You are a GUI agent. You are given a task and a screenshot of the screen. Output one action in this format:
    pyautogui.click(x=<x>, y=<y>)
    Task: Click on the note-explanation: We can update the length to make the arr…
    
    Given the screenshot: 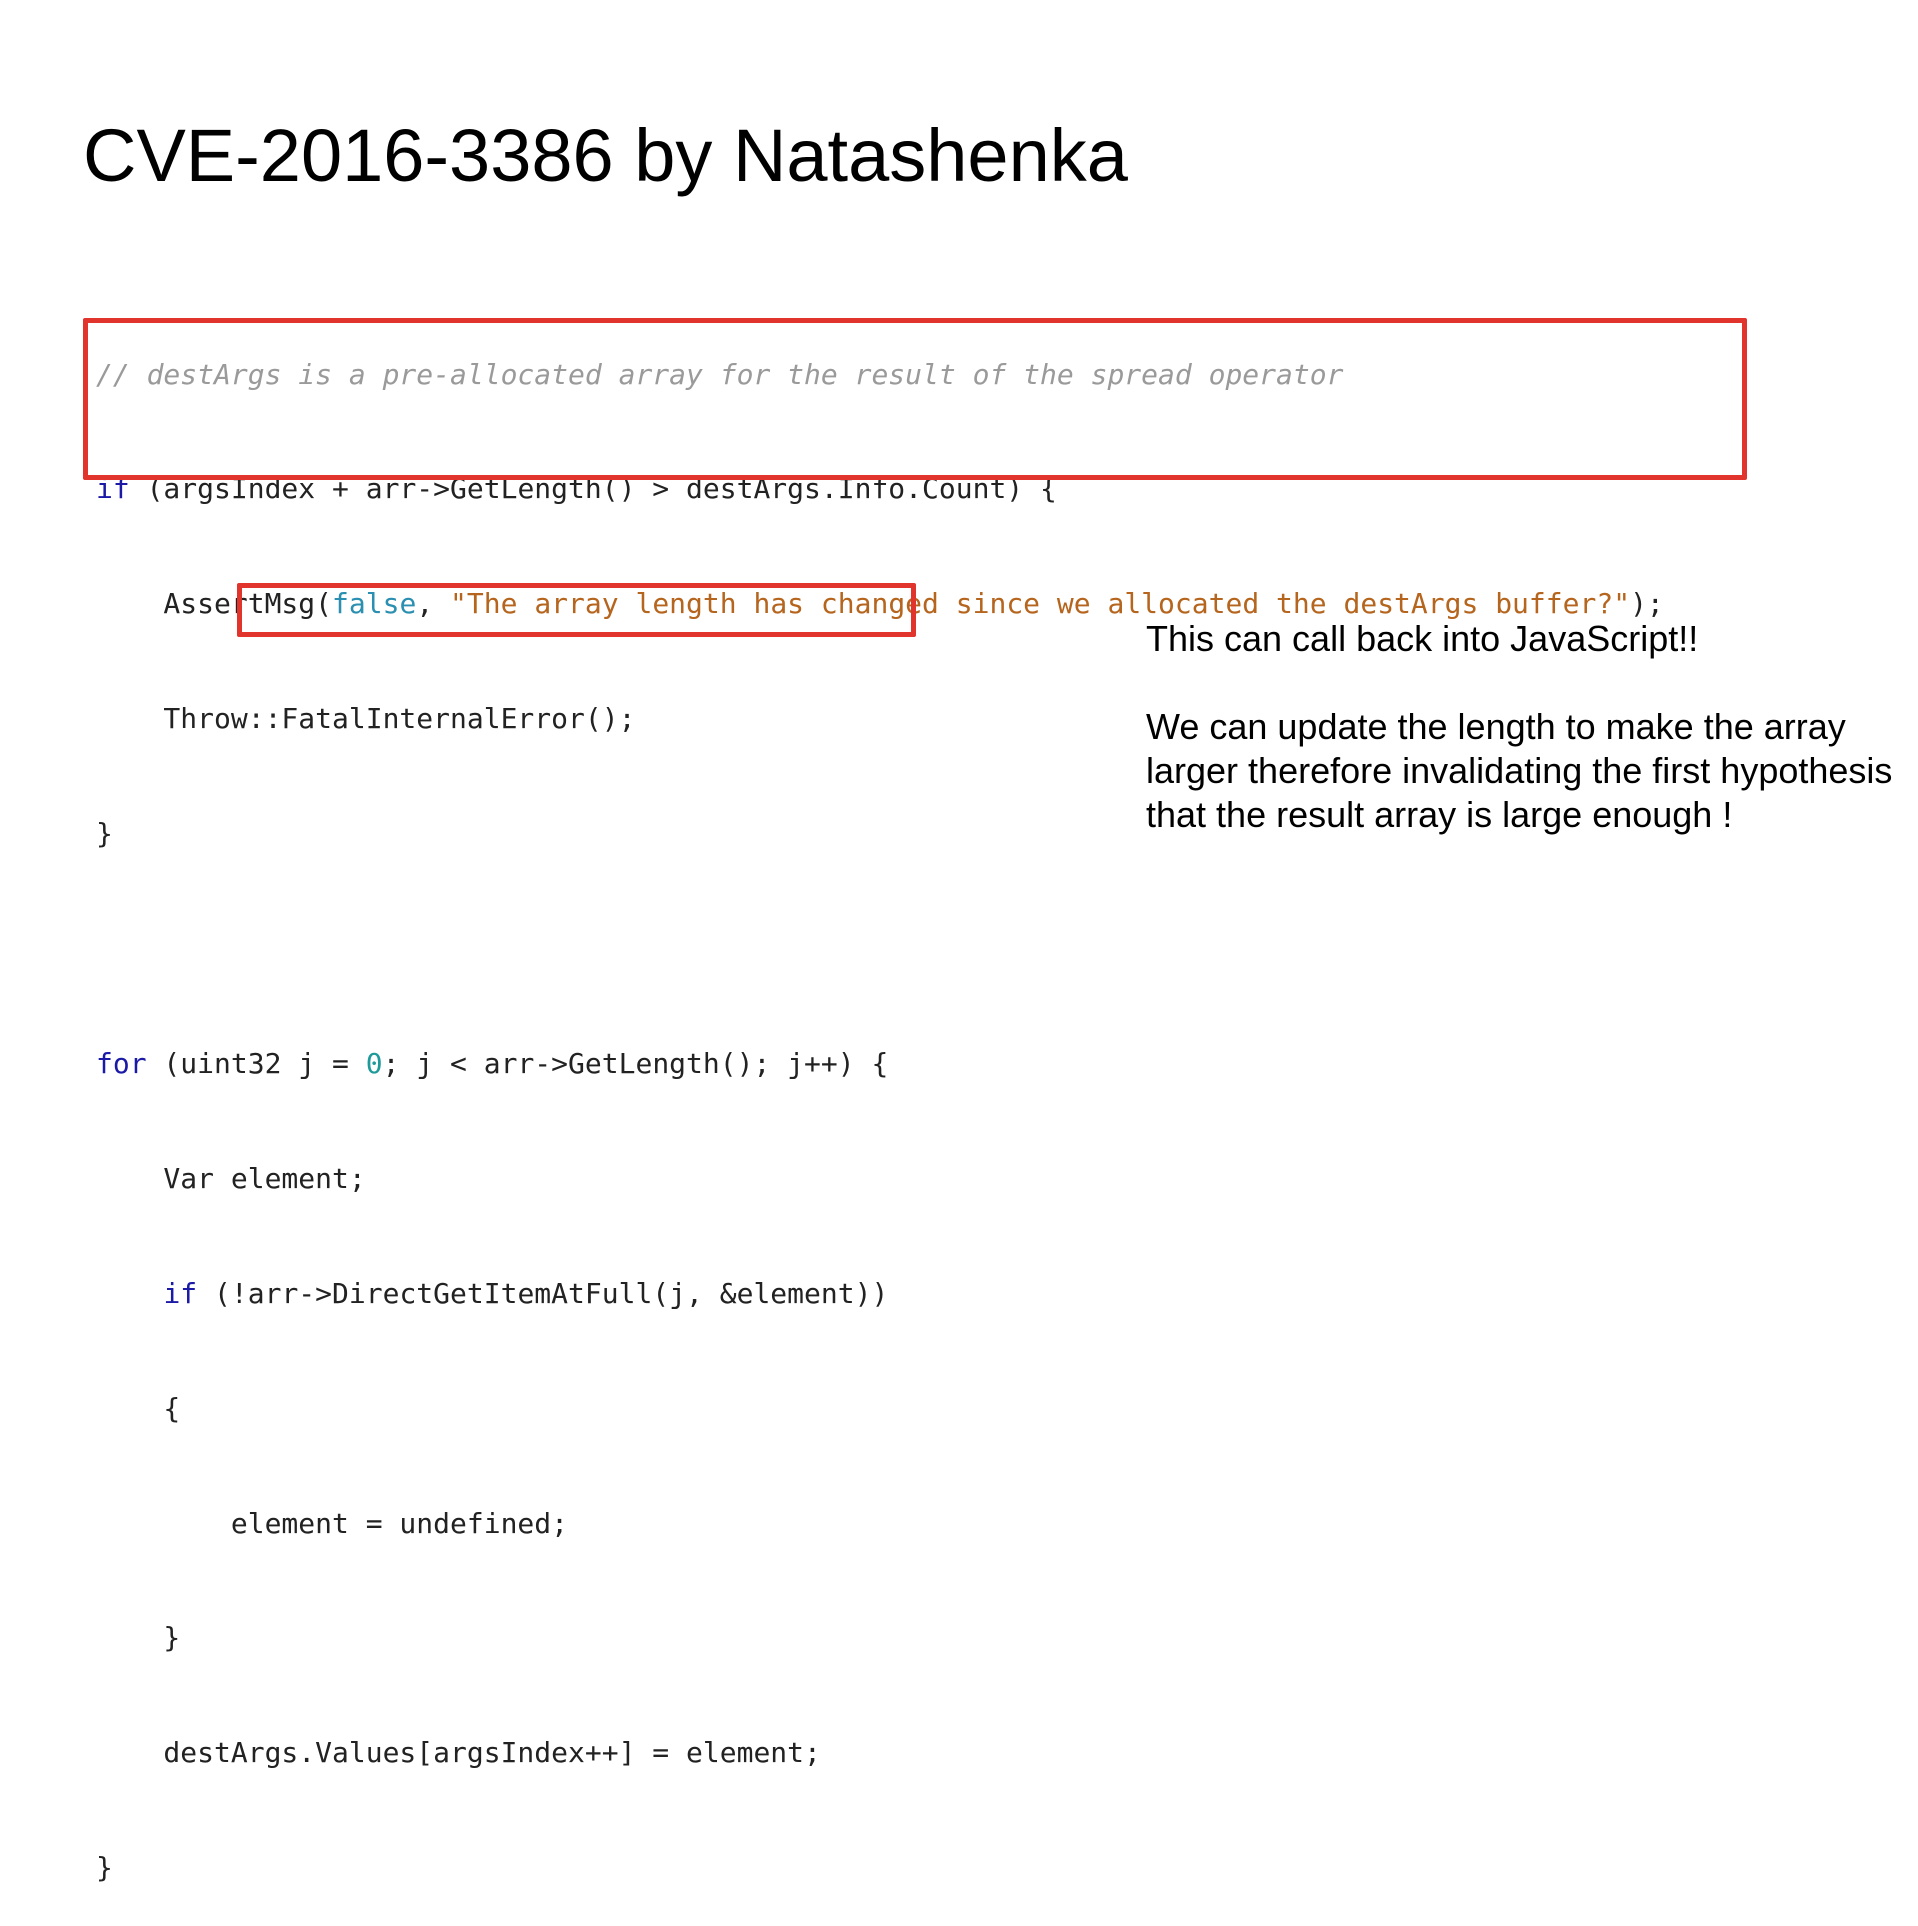 What is the action you would take?
    pyautogui.click(x=1519, y=770)
    